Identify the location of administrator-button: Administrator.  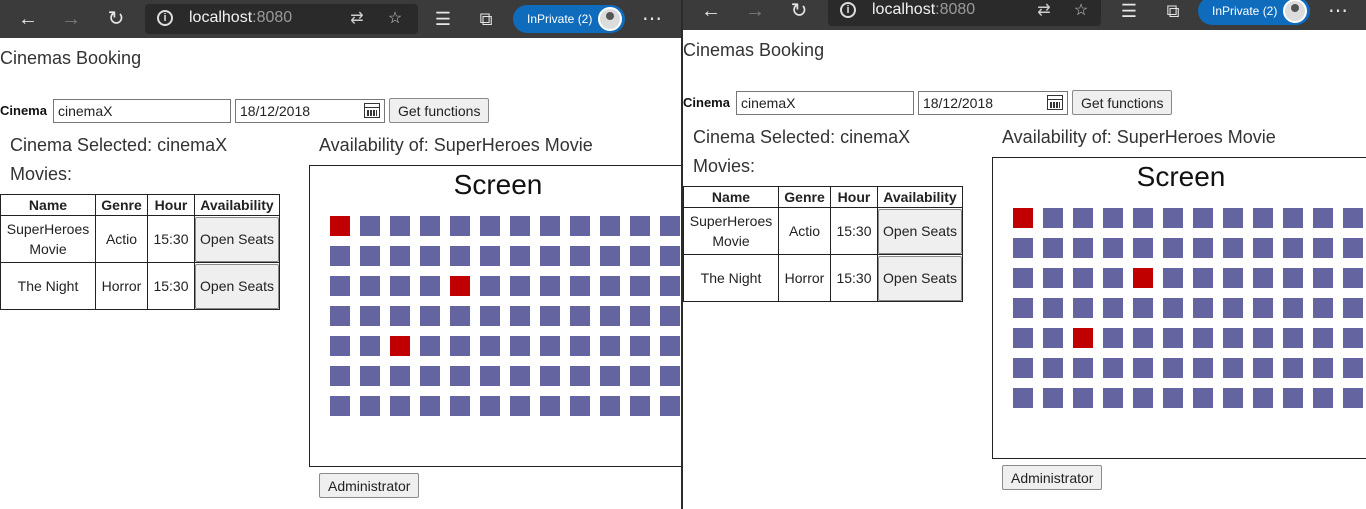
(1052, 477).